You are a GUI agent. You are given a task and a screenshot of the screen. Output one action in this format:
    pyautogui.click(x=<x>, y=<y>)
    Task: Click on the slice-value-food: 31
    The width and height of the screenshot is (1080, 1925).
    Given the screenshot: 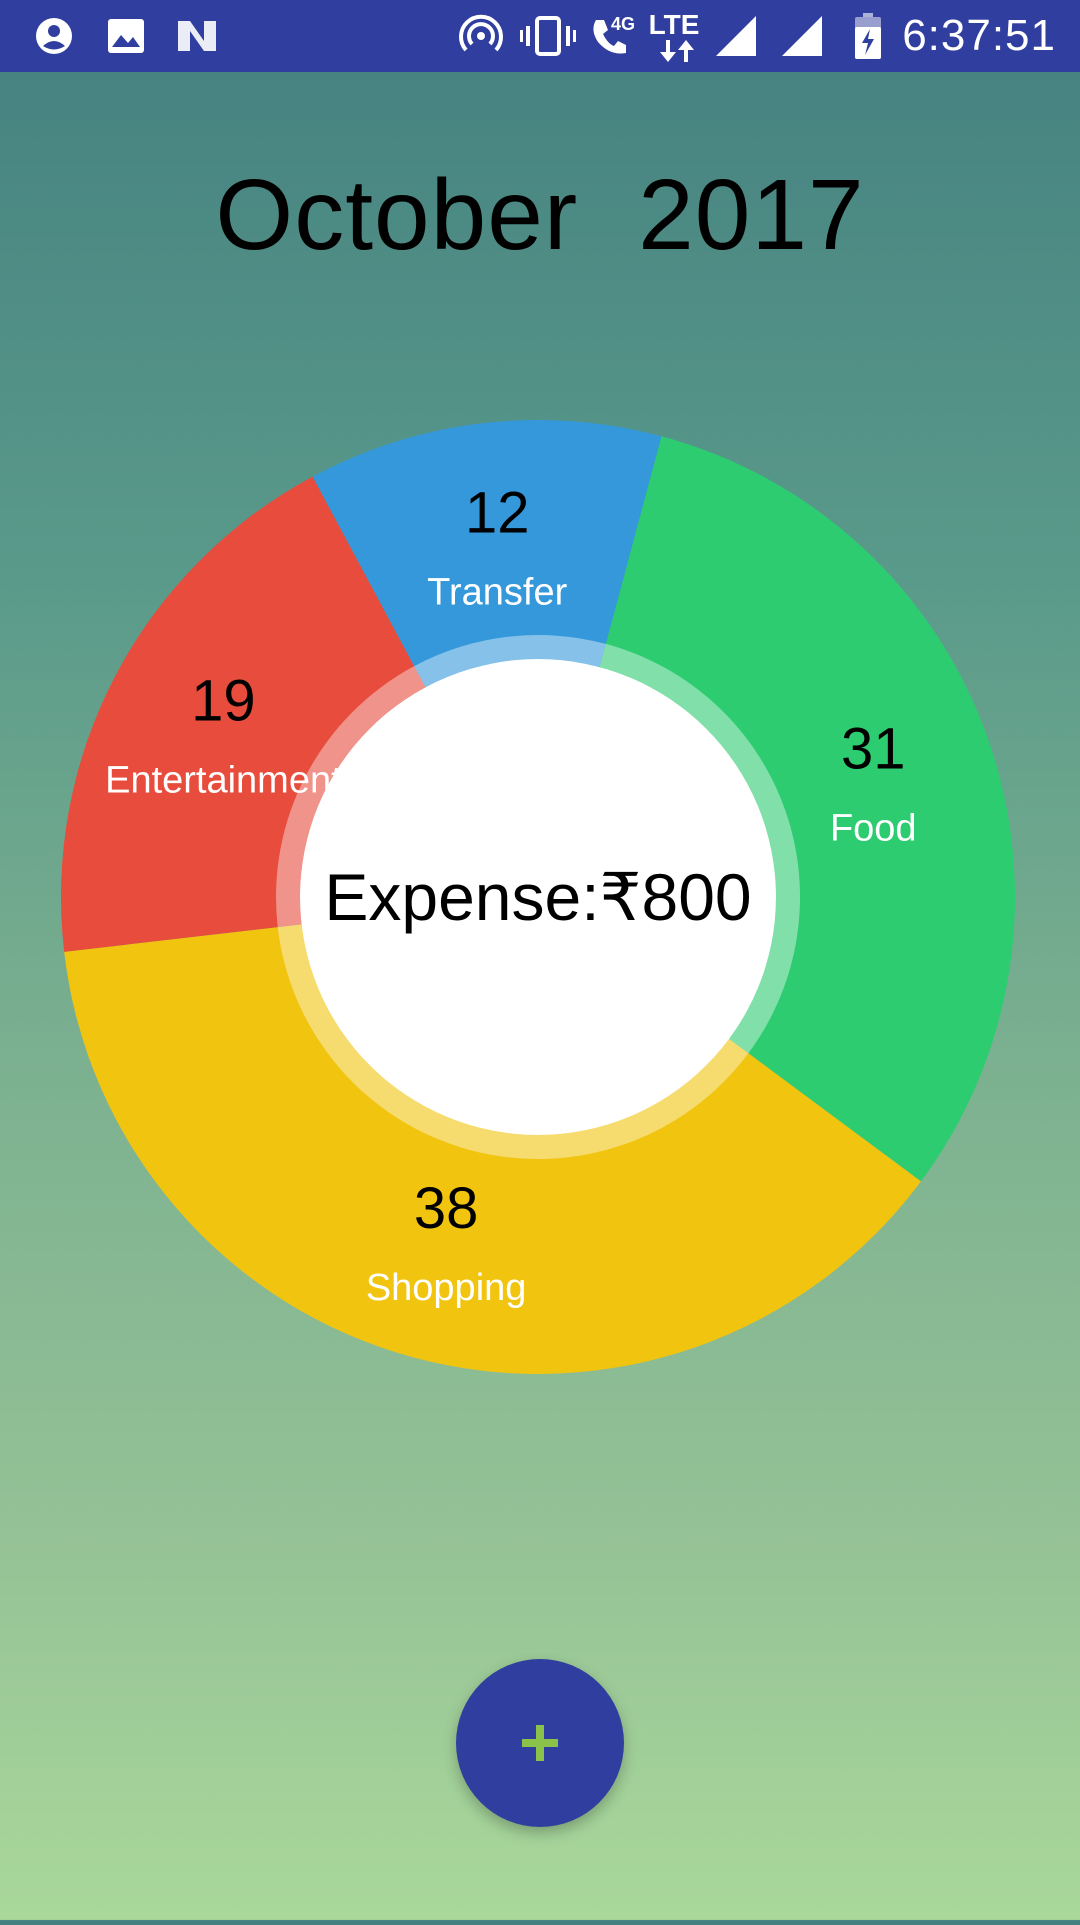 What is the action you would take?
    pyautogui.click(x=873, y=748)
    